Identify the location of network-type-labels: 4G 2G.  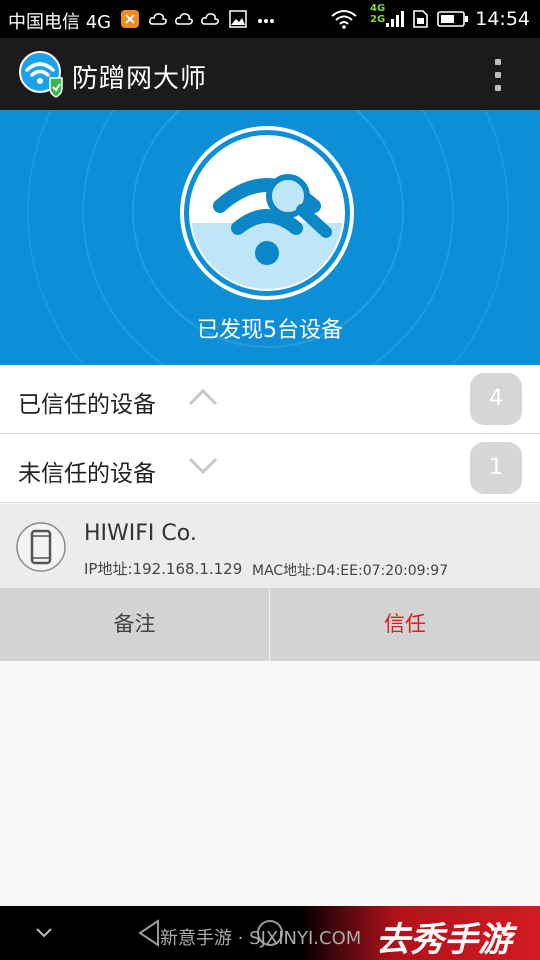
(377, 14).